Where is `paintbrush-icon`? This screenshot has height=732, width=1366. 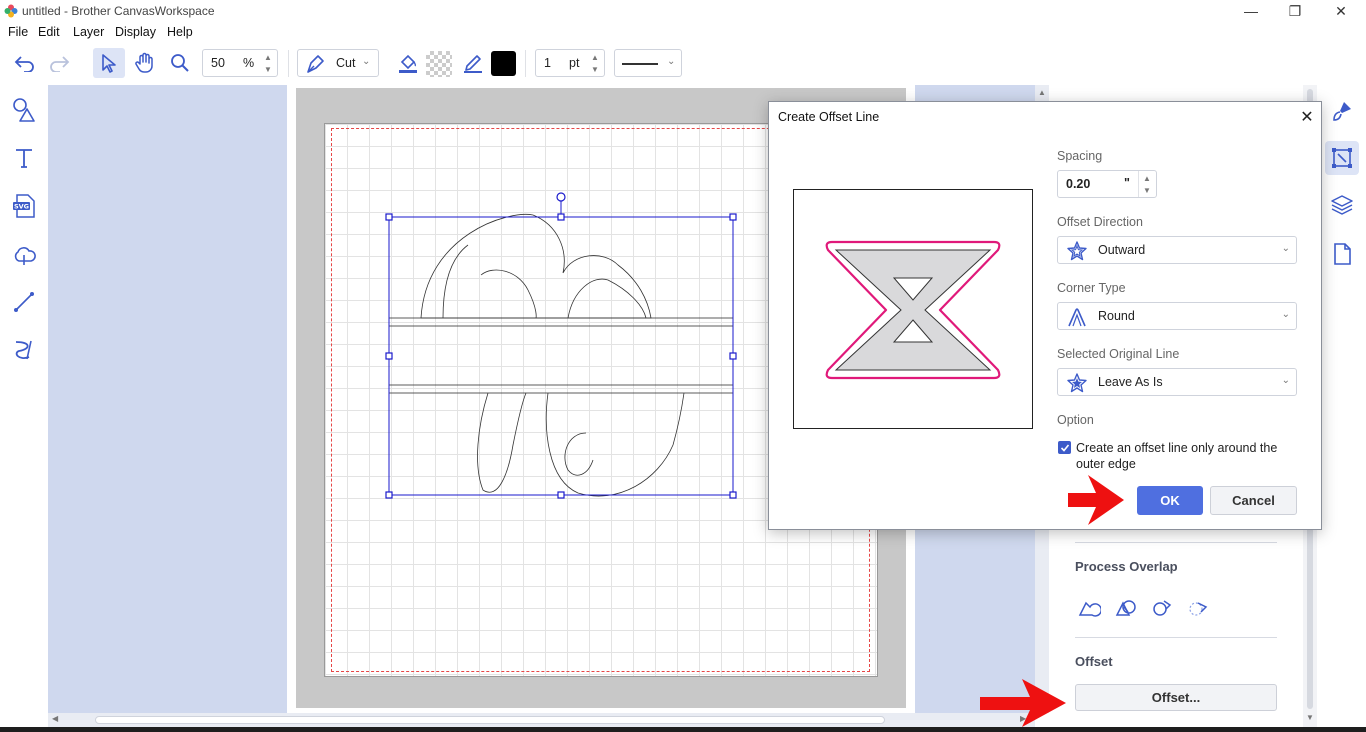
paintbrush-icon is located at coordinates (1342, 111).